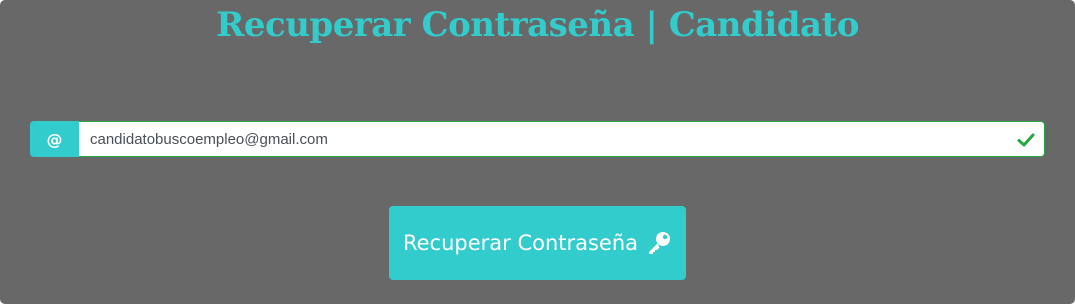 The width and height of the screenshot is (1075, 304). Describe the element at coordinates (660, 243) in the screenshot. I see `key-icon` at that location.